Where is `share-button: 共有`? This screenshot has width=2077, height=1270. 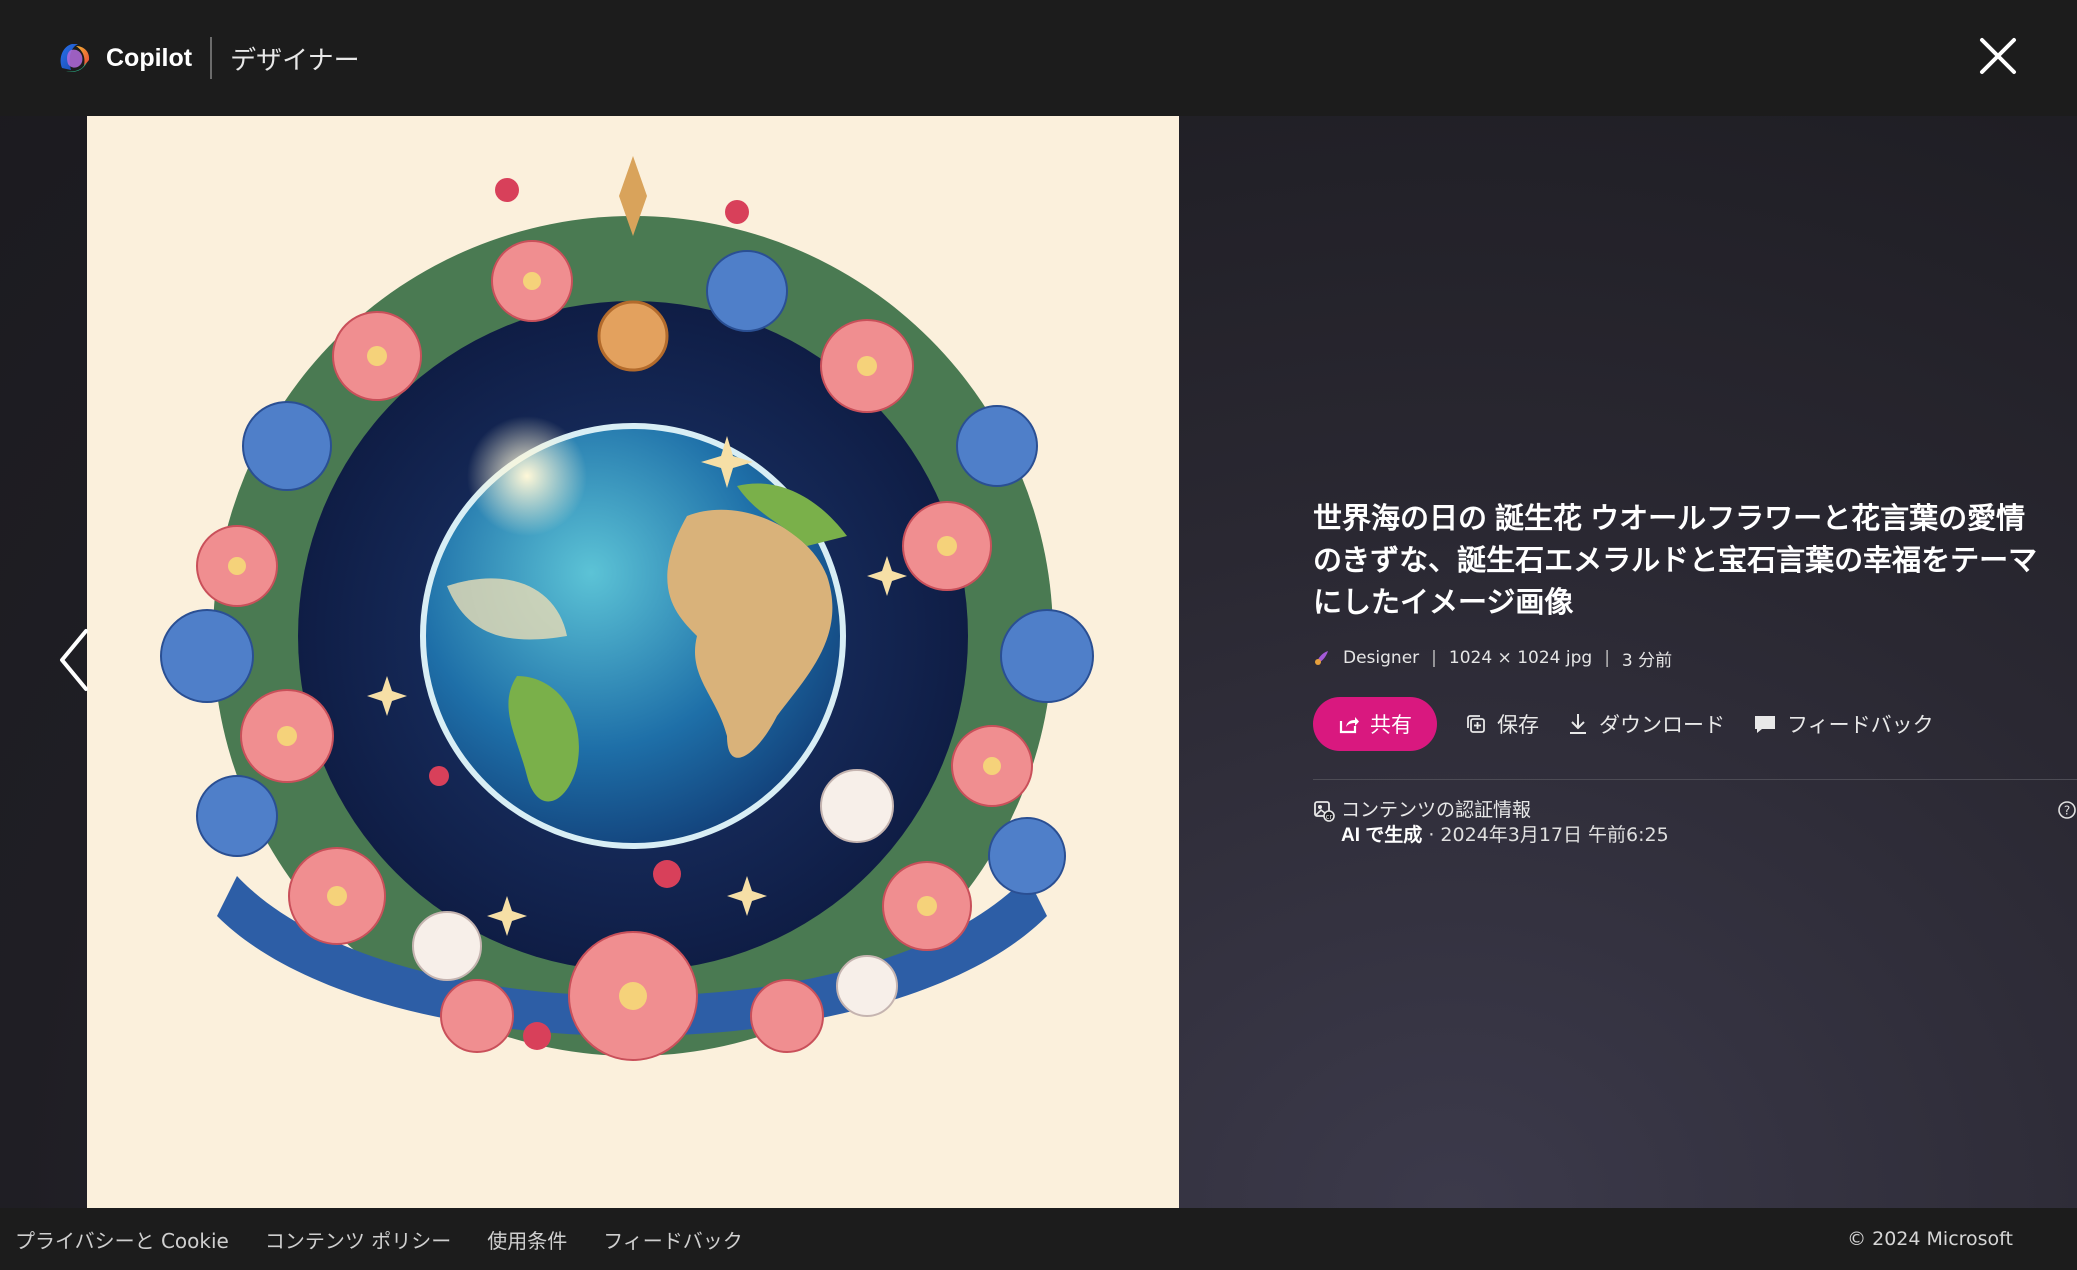
share-button: 共有 is located at coordinates (1375, 724).